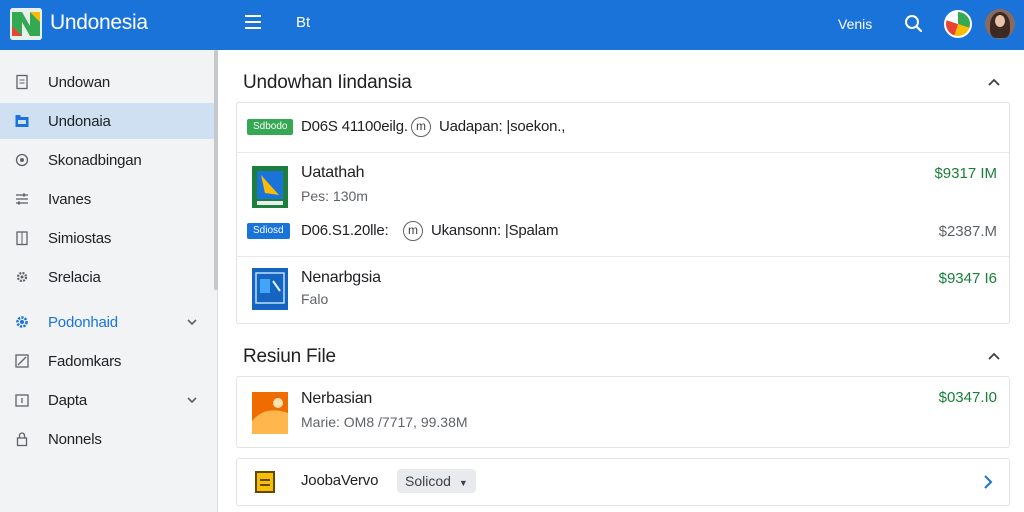 The image size is (1024, 512). What do you see at coordinates (354, 126) in the screenshot?
I see `row-code-text: D06S 41100eilg.` at bounding box center [354, 126].